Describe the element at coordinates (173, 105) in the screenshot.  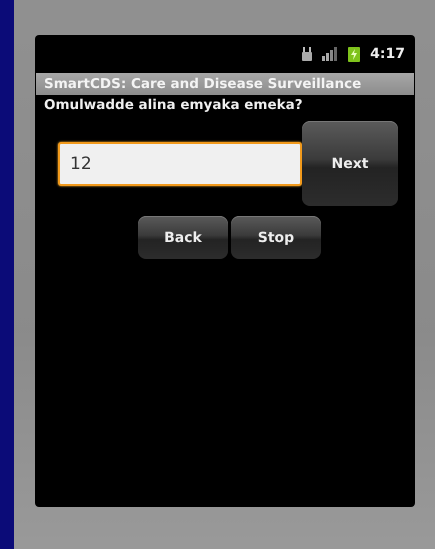
I see `question-text: Omulwadde alina emyaka emeka?` at that location.